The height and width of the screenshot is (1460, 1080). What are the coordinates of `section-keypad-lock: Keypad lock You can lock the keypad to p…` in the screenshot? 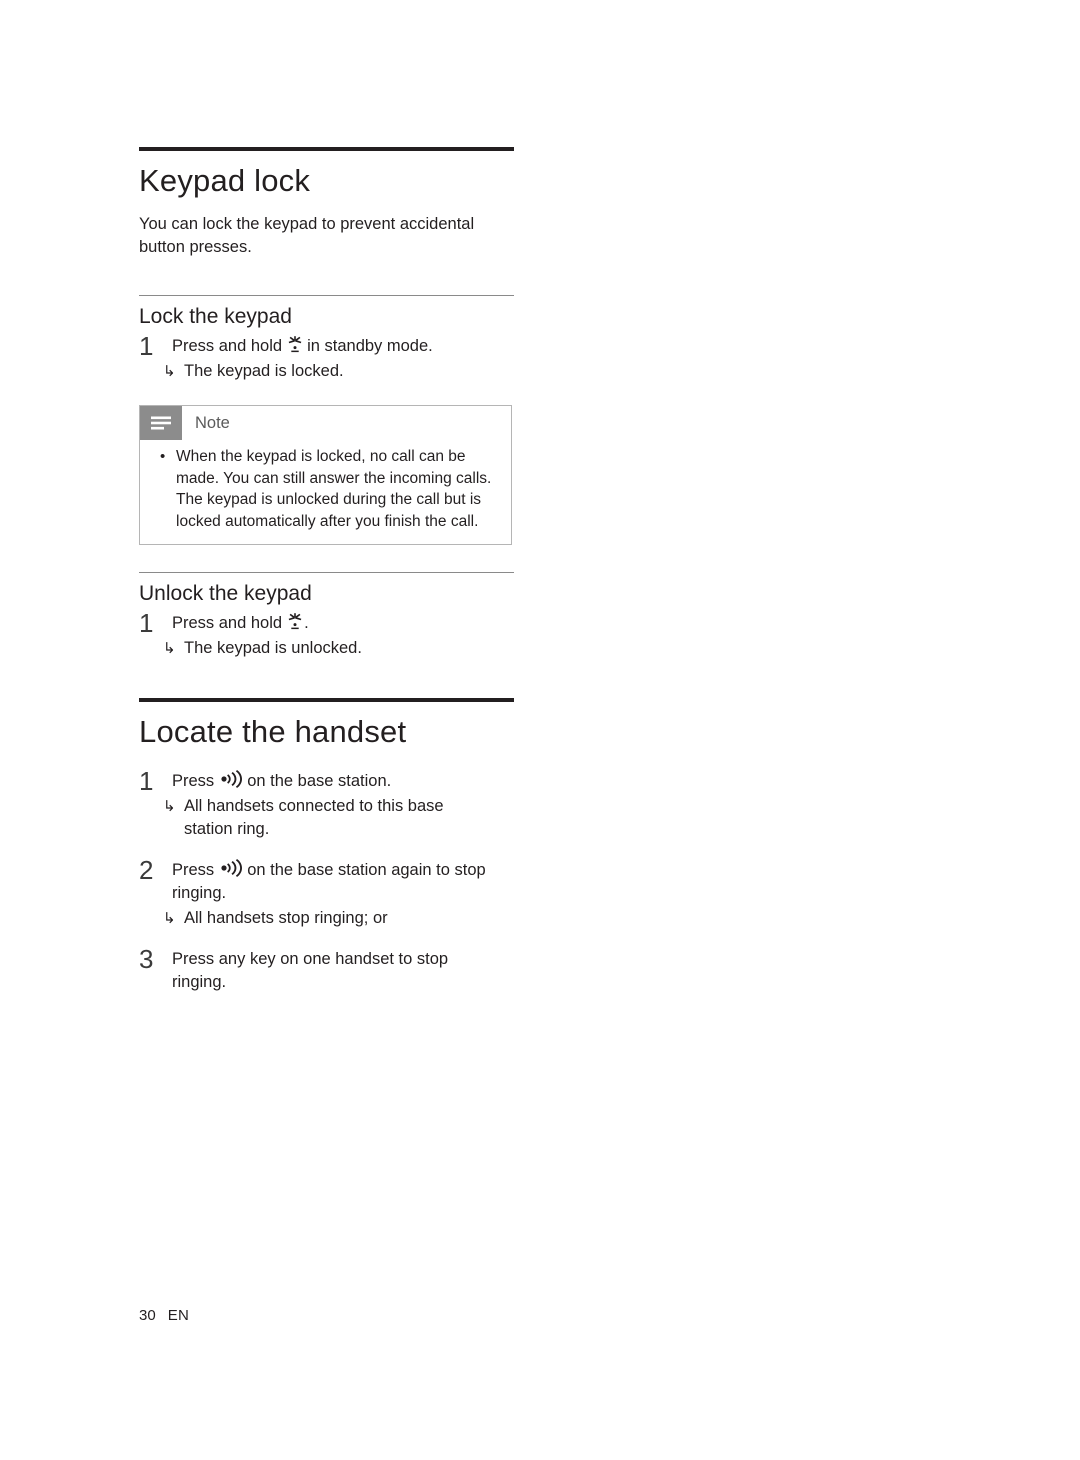 It's located at (326, 203).